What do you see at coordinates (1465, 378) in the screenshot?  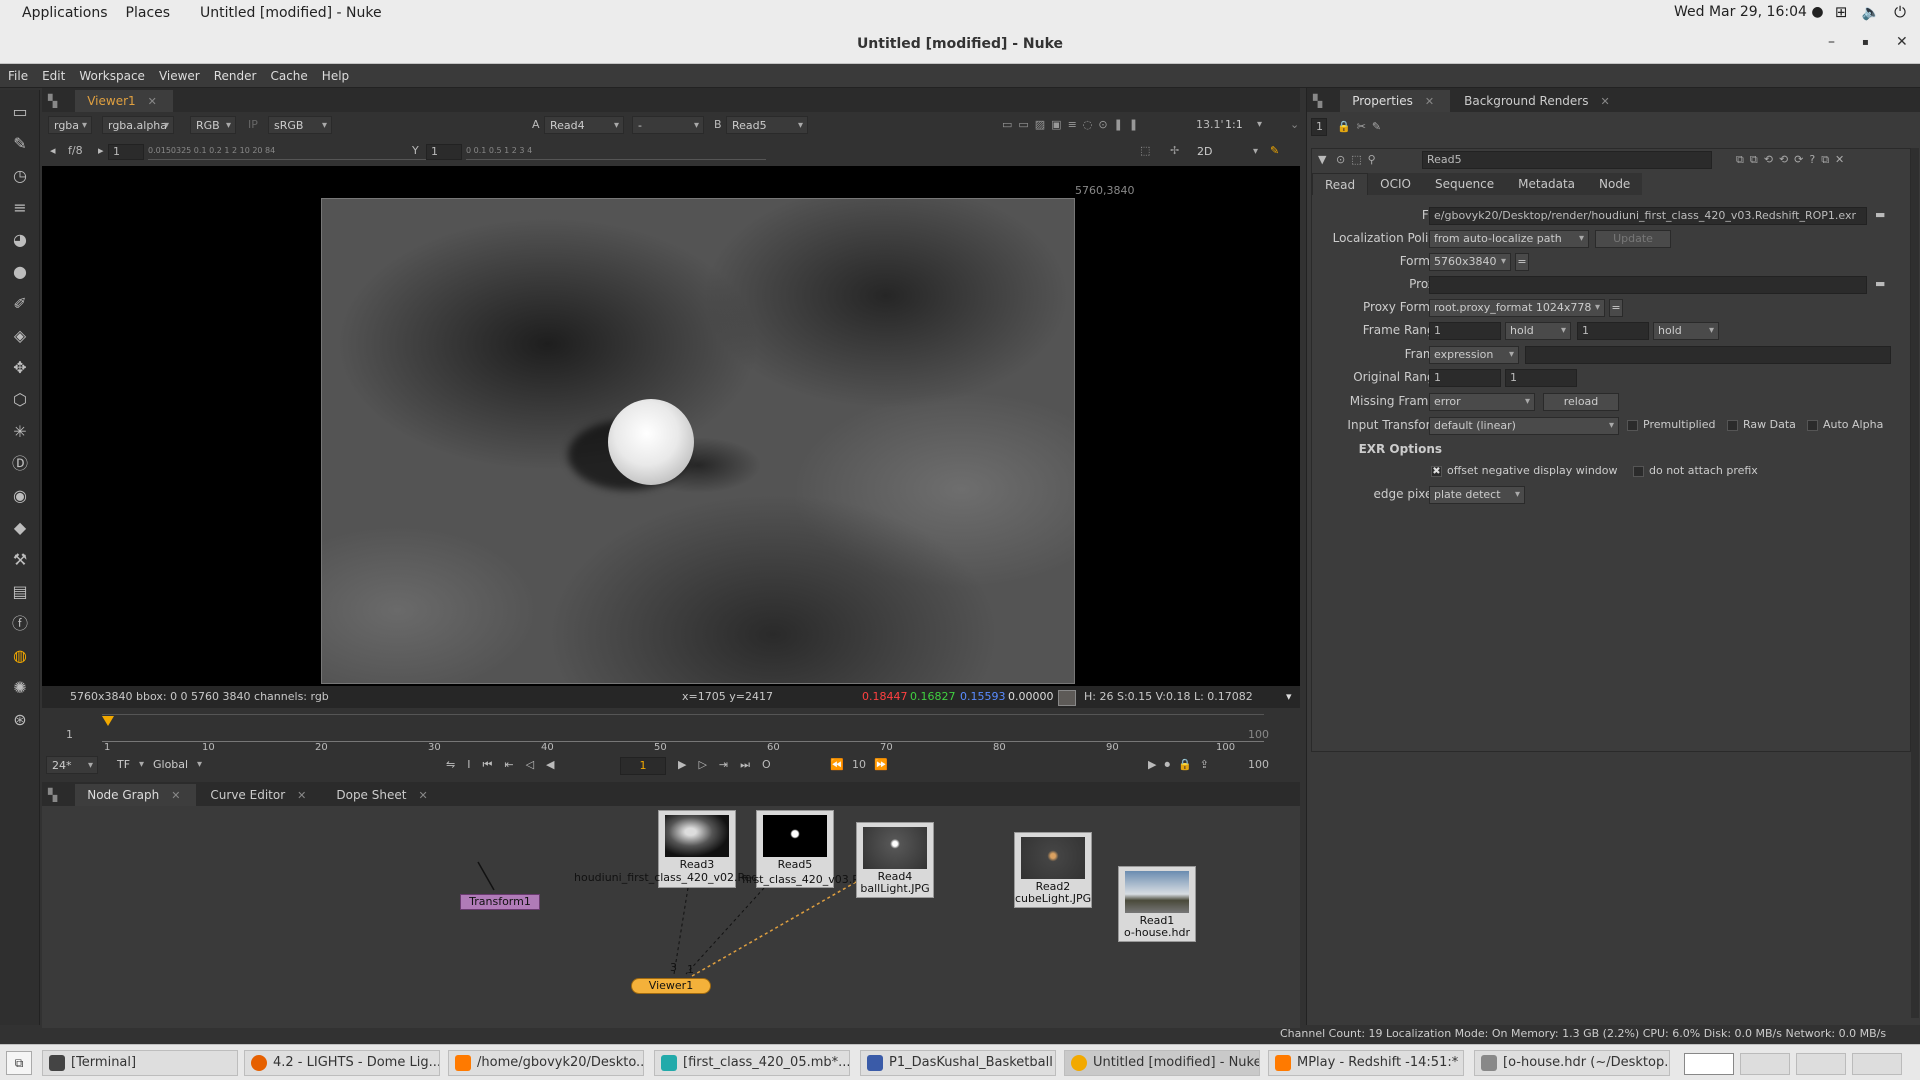 I see `original-range-start: 1` at bounding box center [1465, 378].